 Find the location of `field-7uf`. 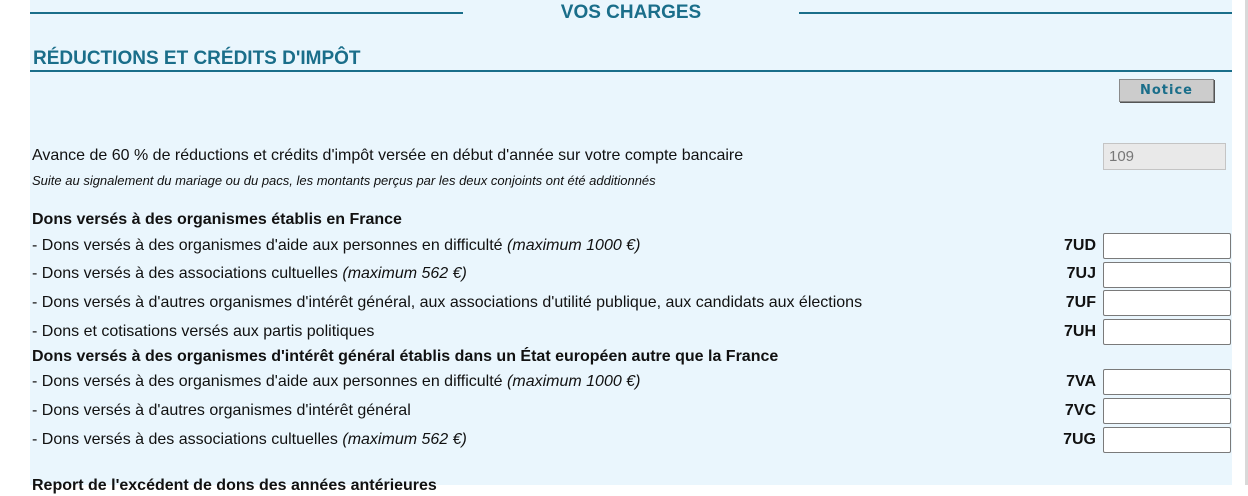

field-7uf is located at coordinates (1167, 303).